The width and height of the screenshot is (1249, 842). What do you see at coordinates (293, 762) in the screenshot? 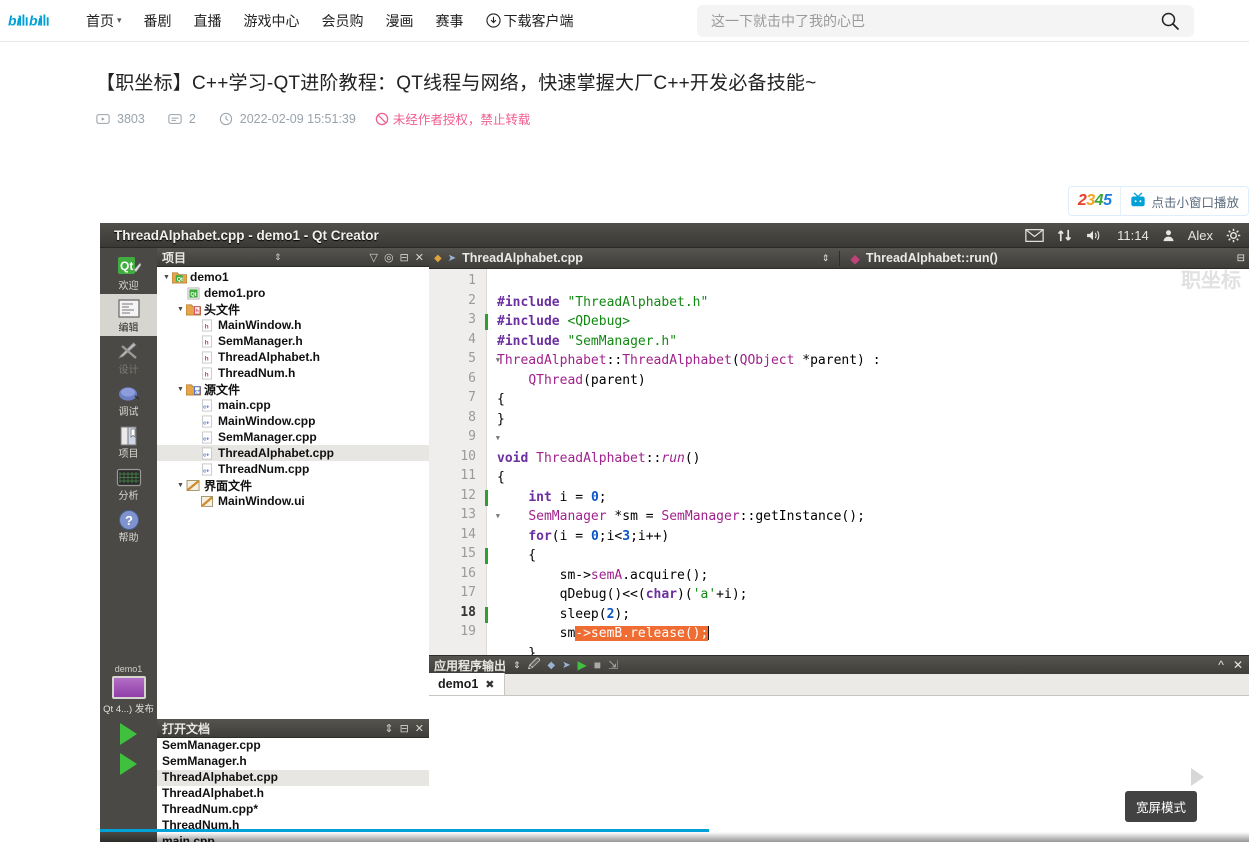
I see `open-document-item: SemManager.h` at bounding box center [293, 762].